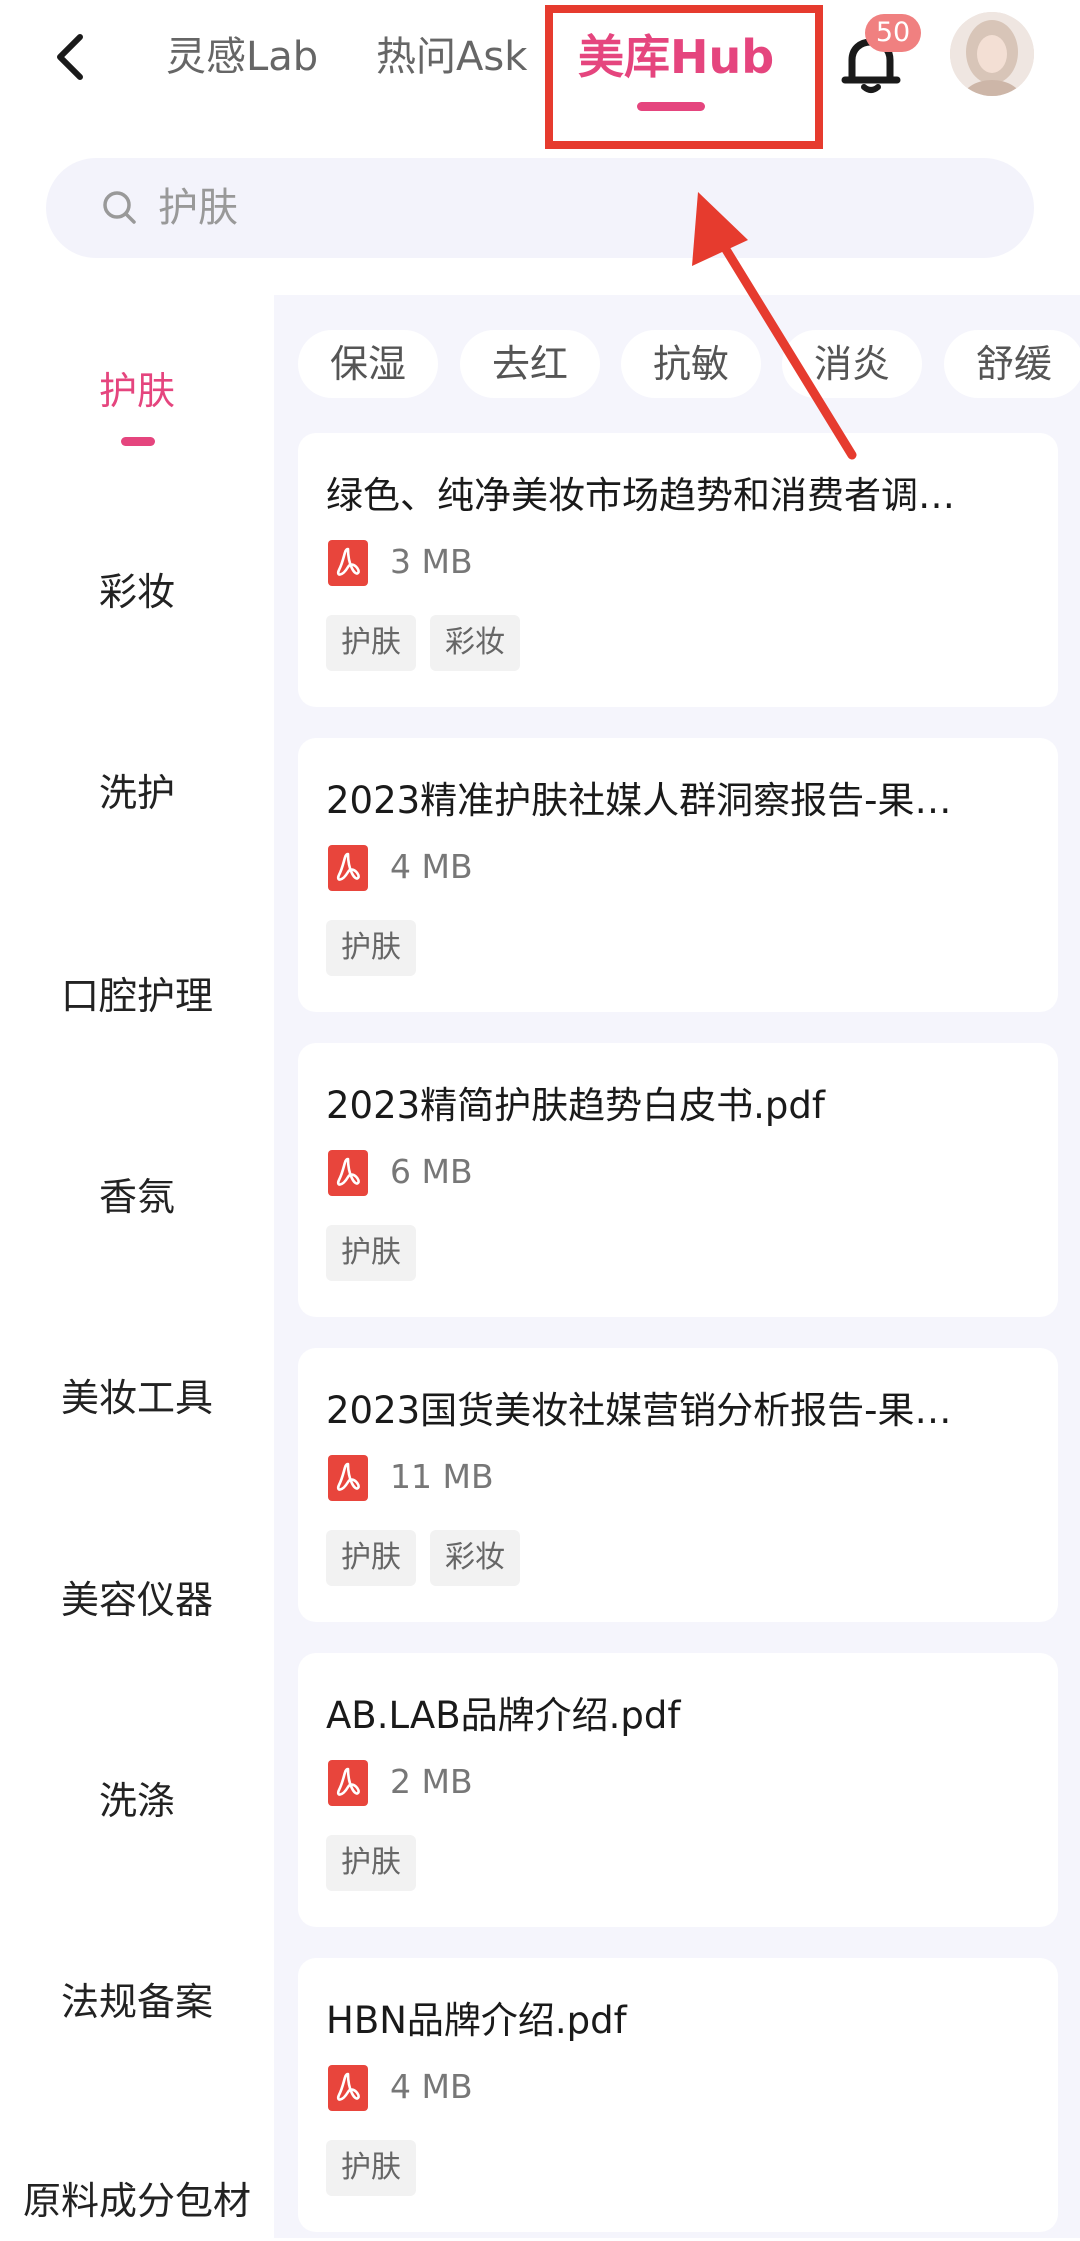 Image resolution: width=1080 pixels, height=2241 pixels. Describe the element at coordinates (137, 2201) in the screenshot. I see `sidebar-item-ingredients-packaging: 原料成分包材` at that location.